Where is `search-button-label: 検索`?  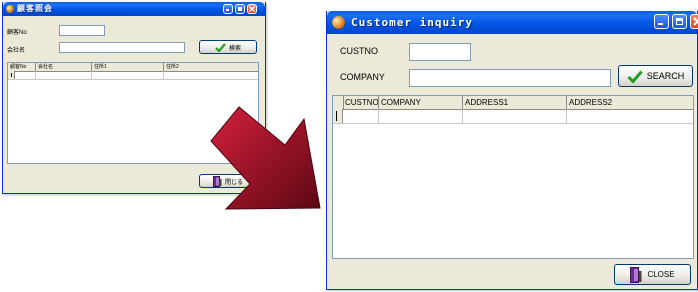
search-button-label: 検索 is located at coordinates (234, 48).